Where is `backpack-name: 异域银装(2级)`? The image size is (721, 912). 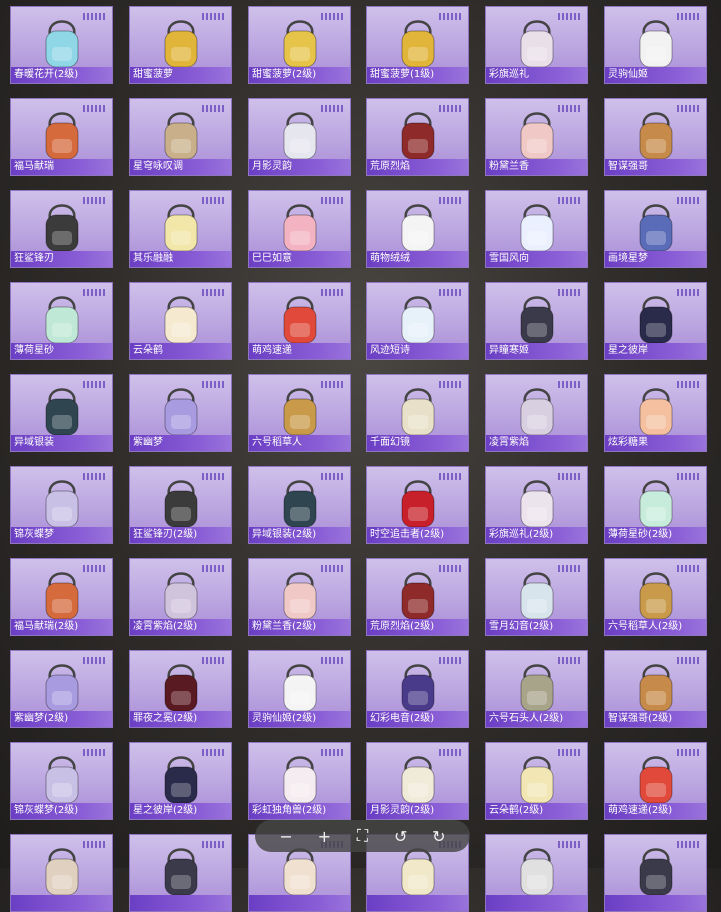
backpack-name: 异域银装(2级) is located at coordinates (299, 535).